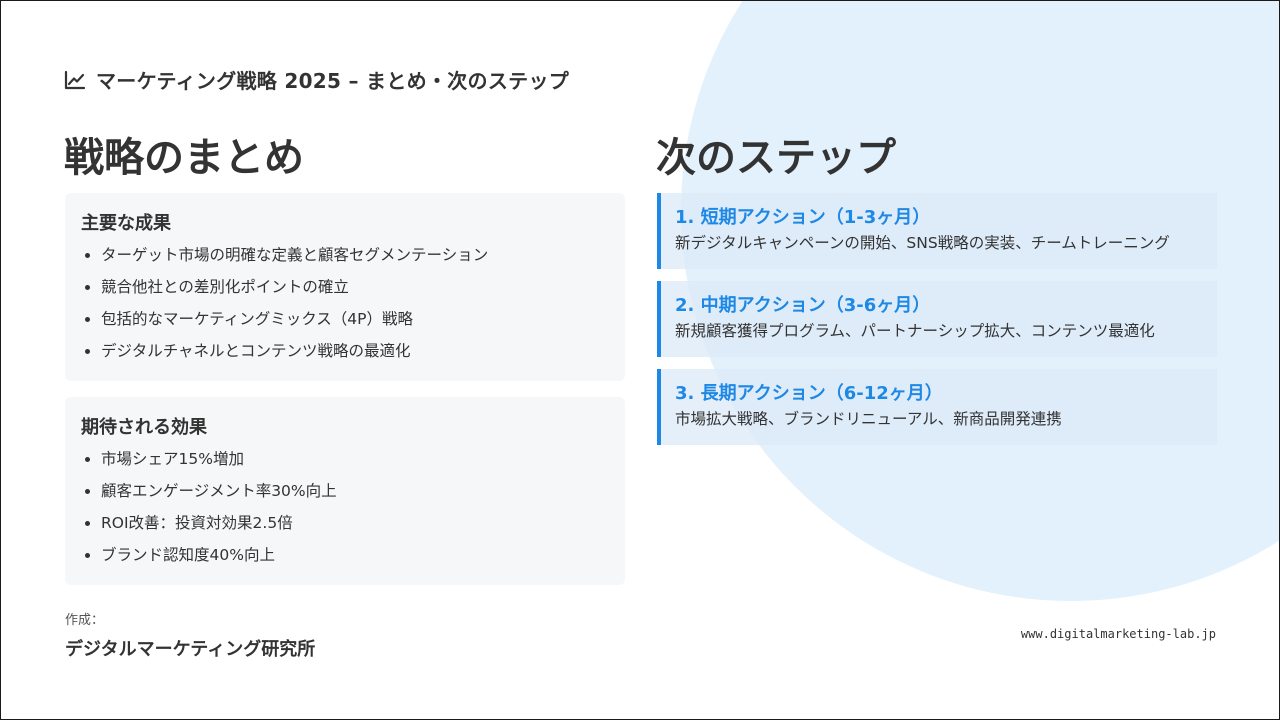  I want to click on list-item: ターゲット市場の明確な定義と顧客セグメンテーション, so click(345, 255).